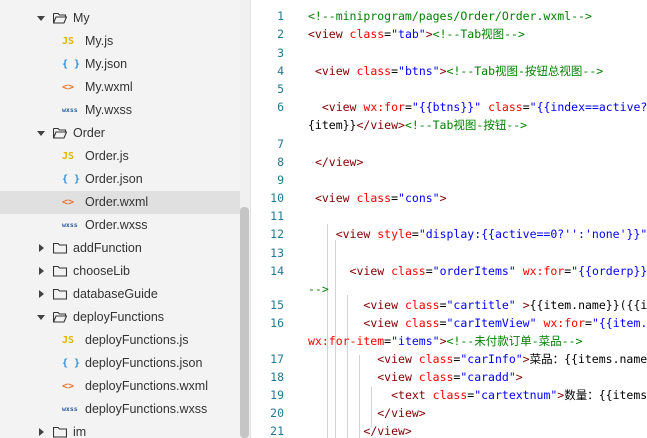 The height and width of the screenshot is (438, 647). What do you see at coordinates (120, 133) in the screenshot?
I see `tree-folder-row: Order` at bounding box center [120, 133].